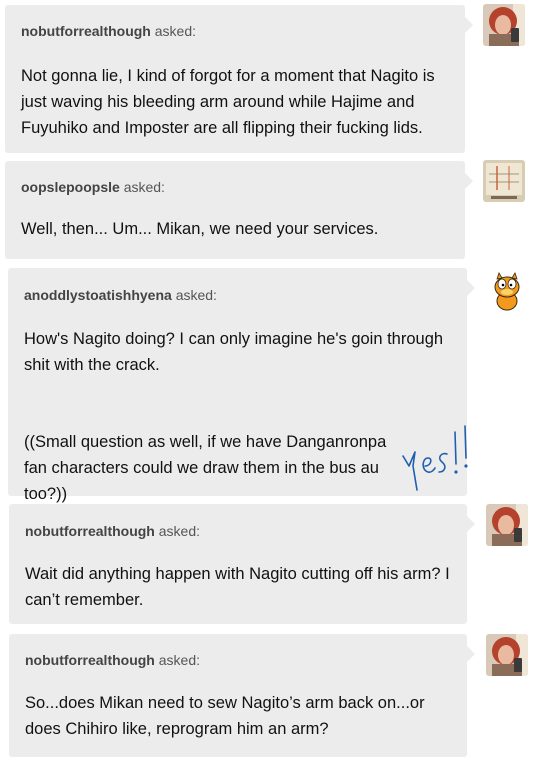  I want to click on asker-line: oopslepoopsle asked:, so click(93, 187).